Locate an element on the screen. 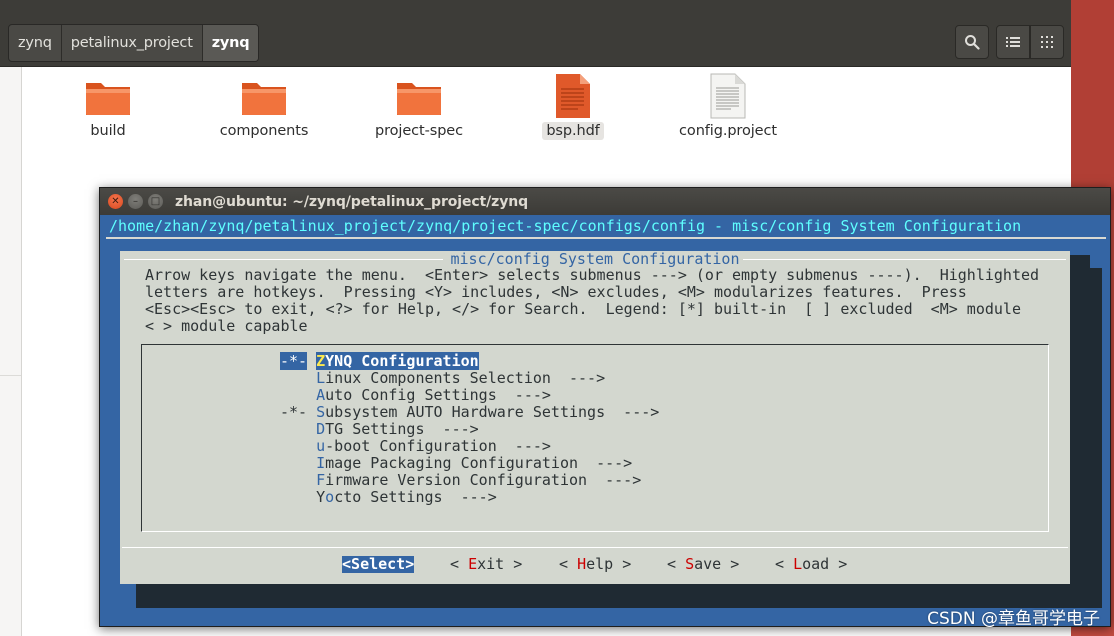 This screenshot has width=1114, height=636. breadcrumb-item-zynq: zynq is located at coordinates (35, 43).